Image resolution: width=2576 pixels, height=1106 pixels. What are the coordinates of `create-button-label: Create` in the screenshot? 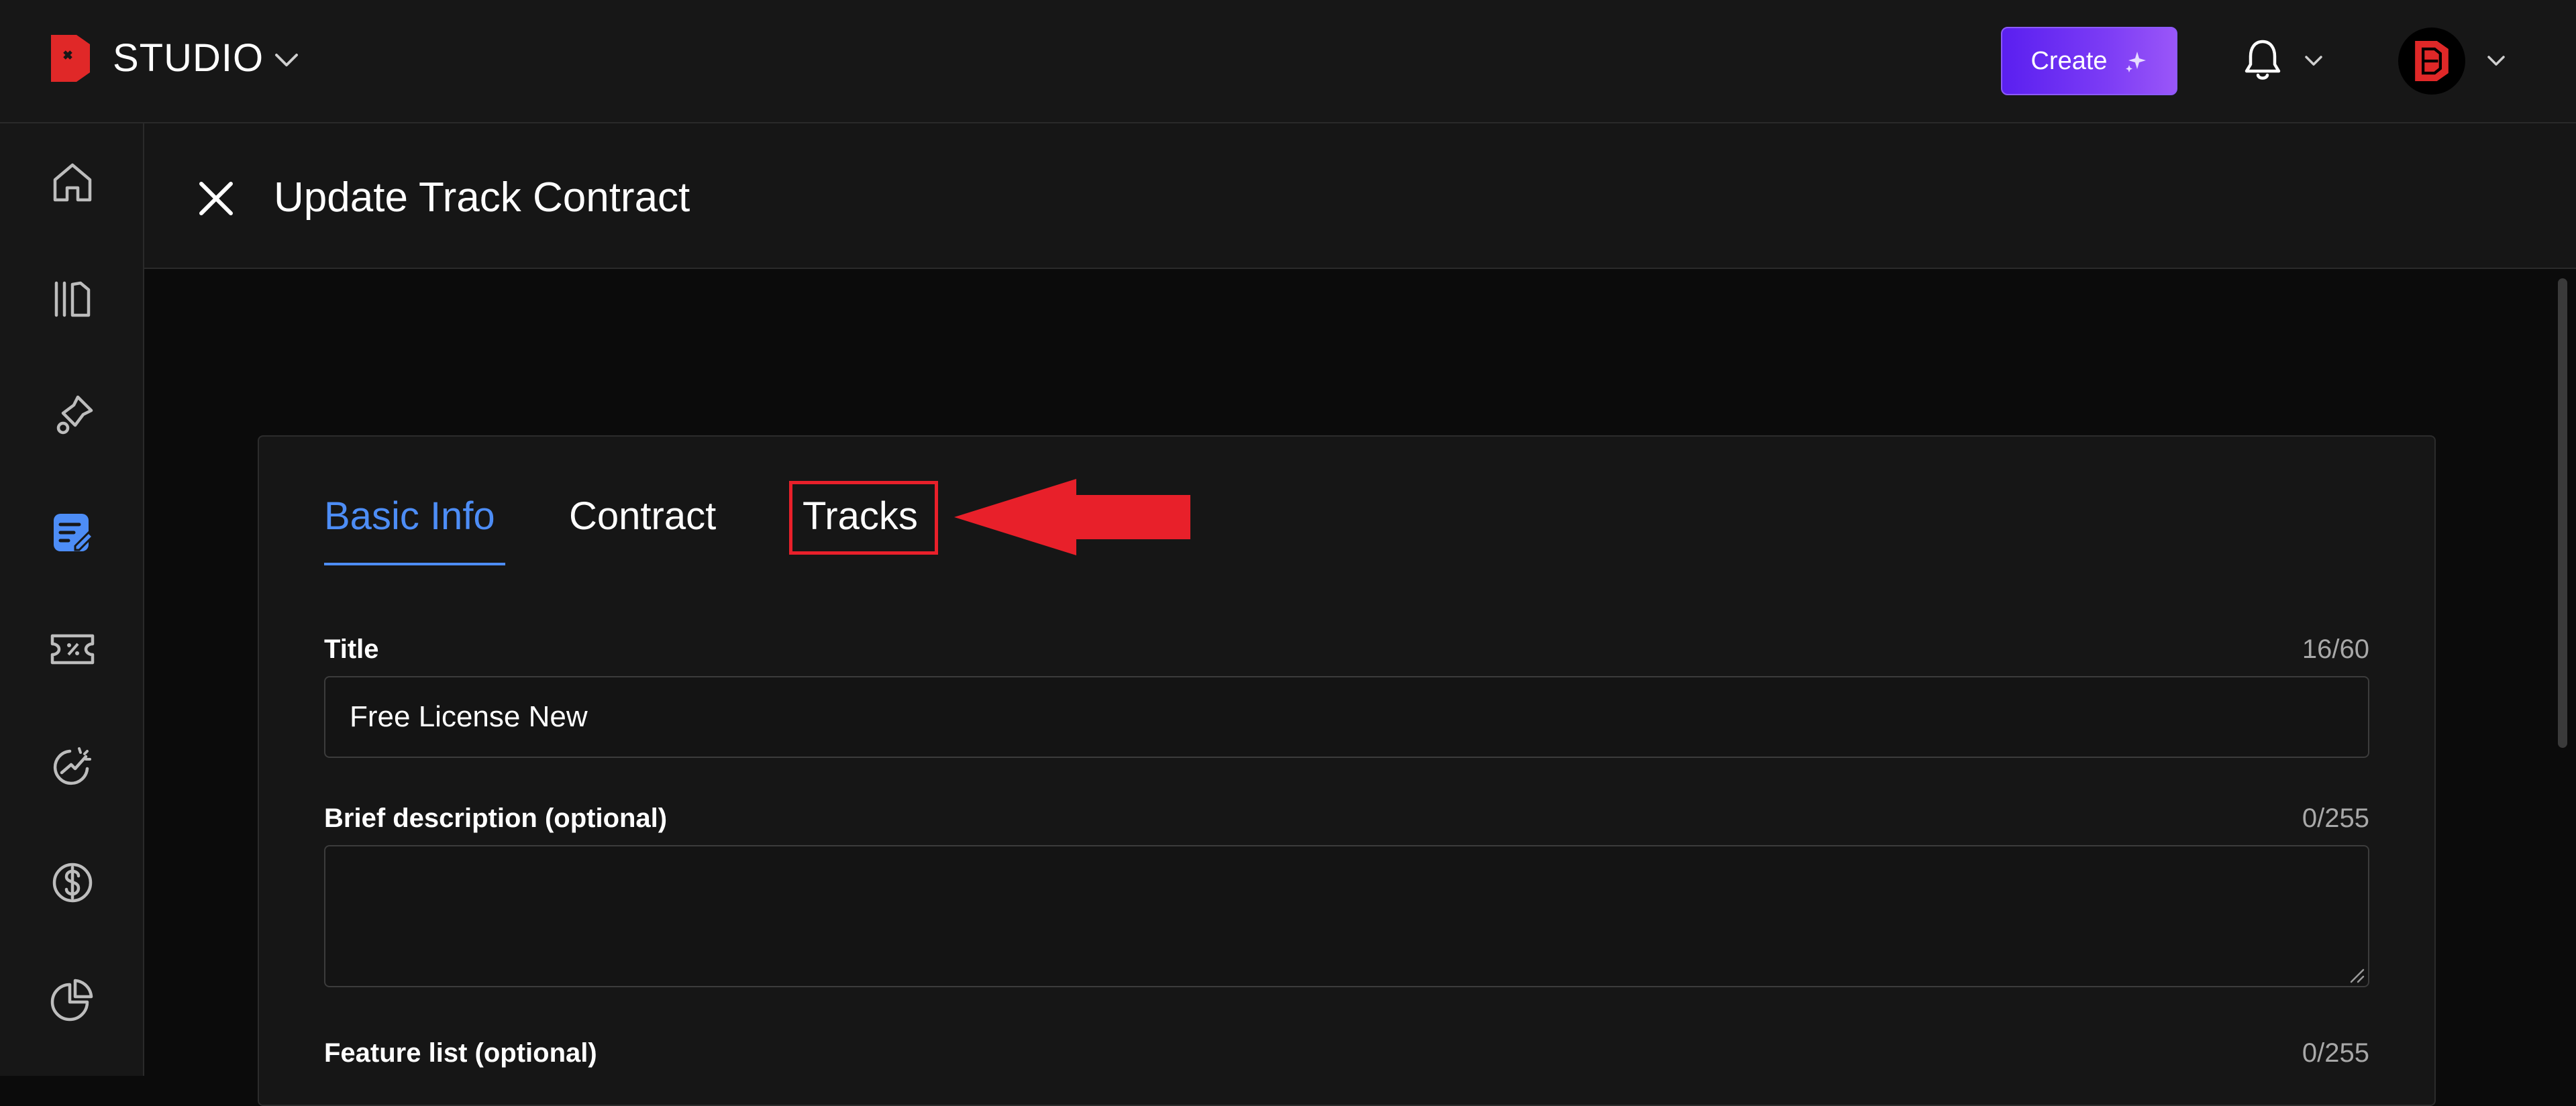 It's located at (2069, 60).